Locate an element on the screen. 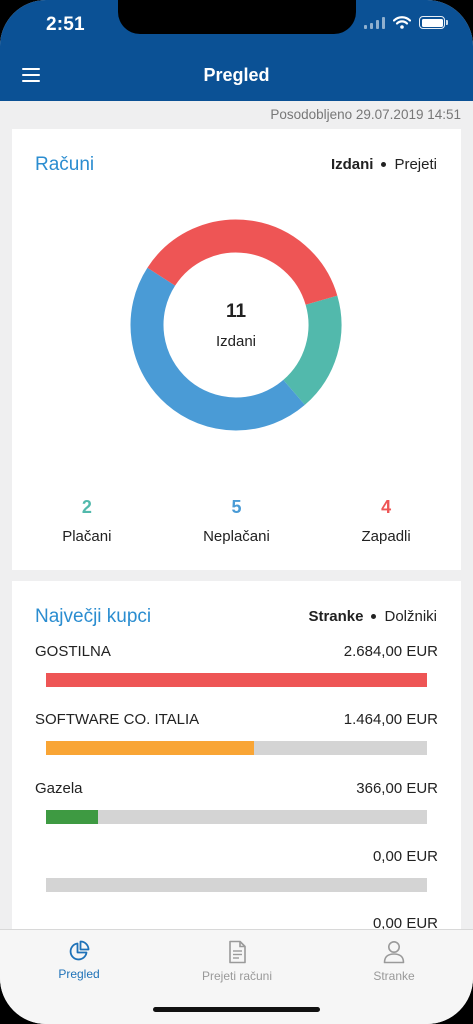 The width and height of the screenshot is (473, 1024). invoices-toggle: Izdani Prejeti is located at coordinates (384, 164).